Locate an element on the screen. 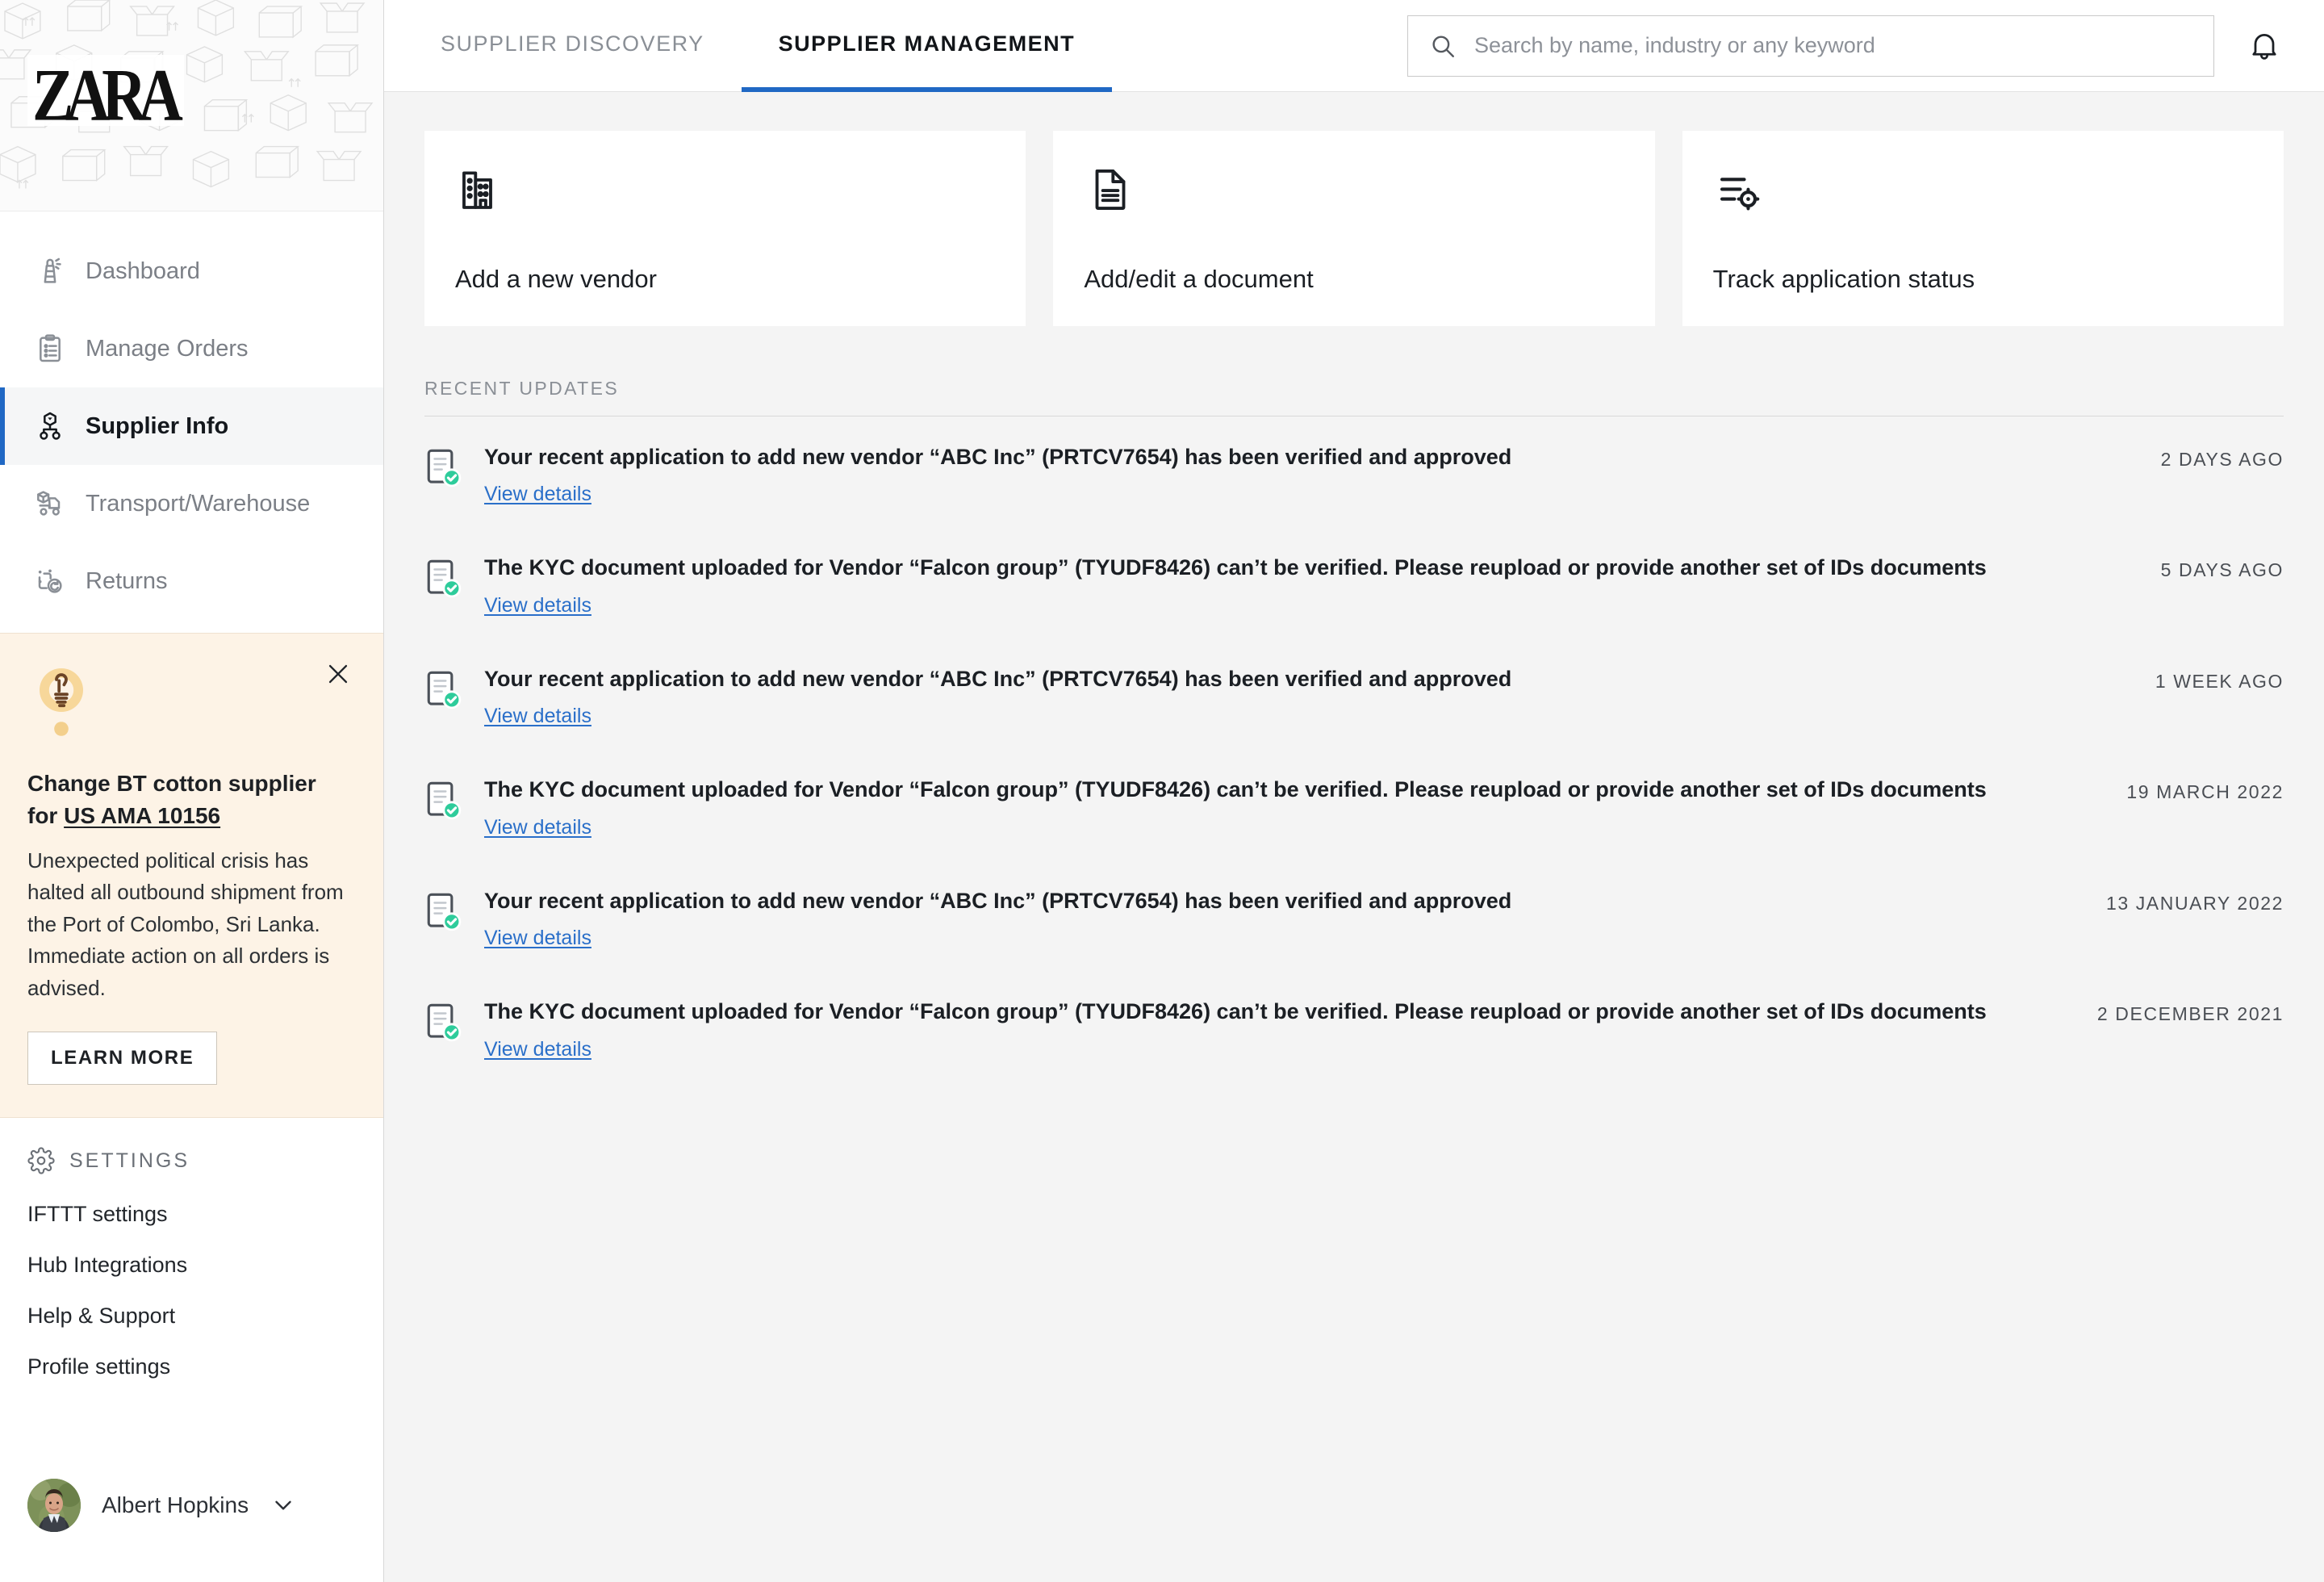 The width and height of the screenshot is (2324, 1582). user-profile: Albert Hopkins is located at coordinates (192, 1530).